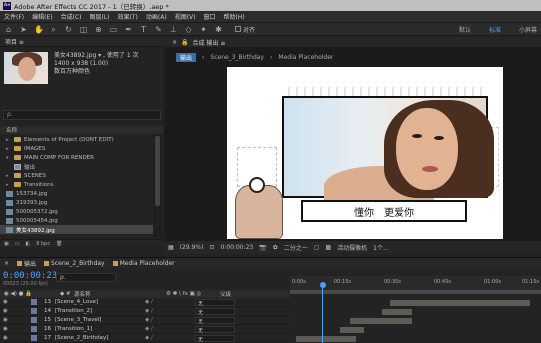  I want to click on viewer-title: 合成 输出 ≡, so click(209, 42).